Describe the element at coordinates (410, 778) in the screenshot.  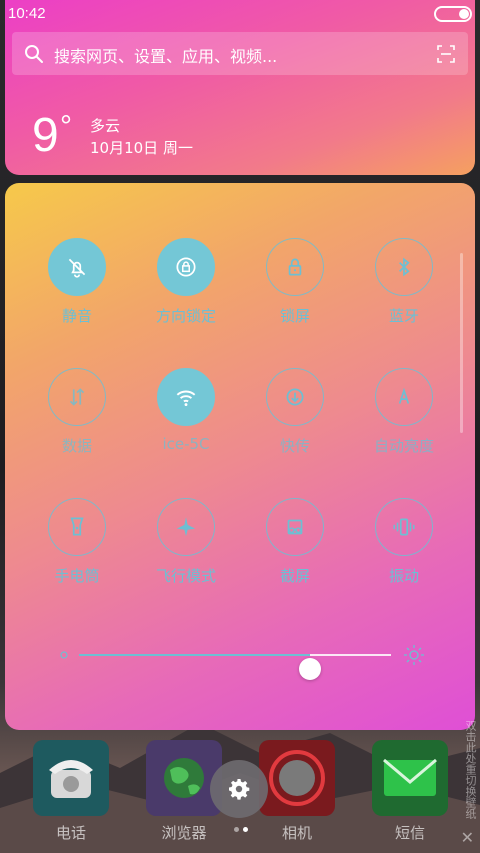
I see `message-icon` at that location.